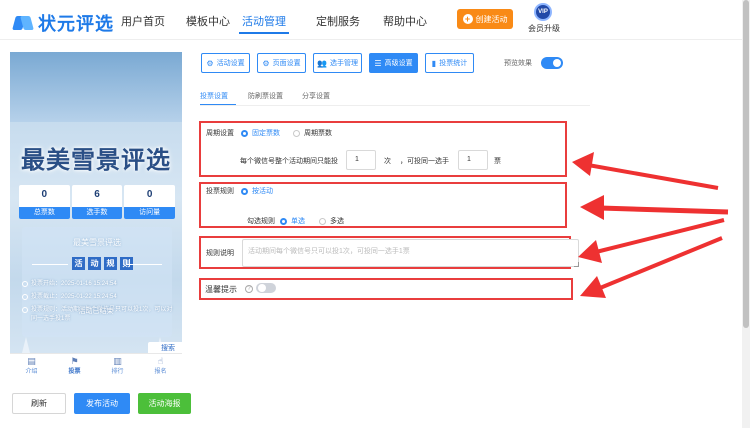  What do you see at coordinates (208, 21) in the screenshot?
I see `nav-template-center: 模板中心` at bounding box center [208, 21].